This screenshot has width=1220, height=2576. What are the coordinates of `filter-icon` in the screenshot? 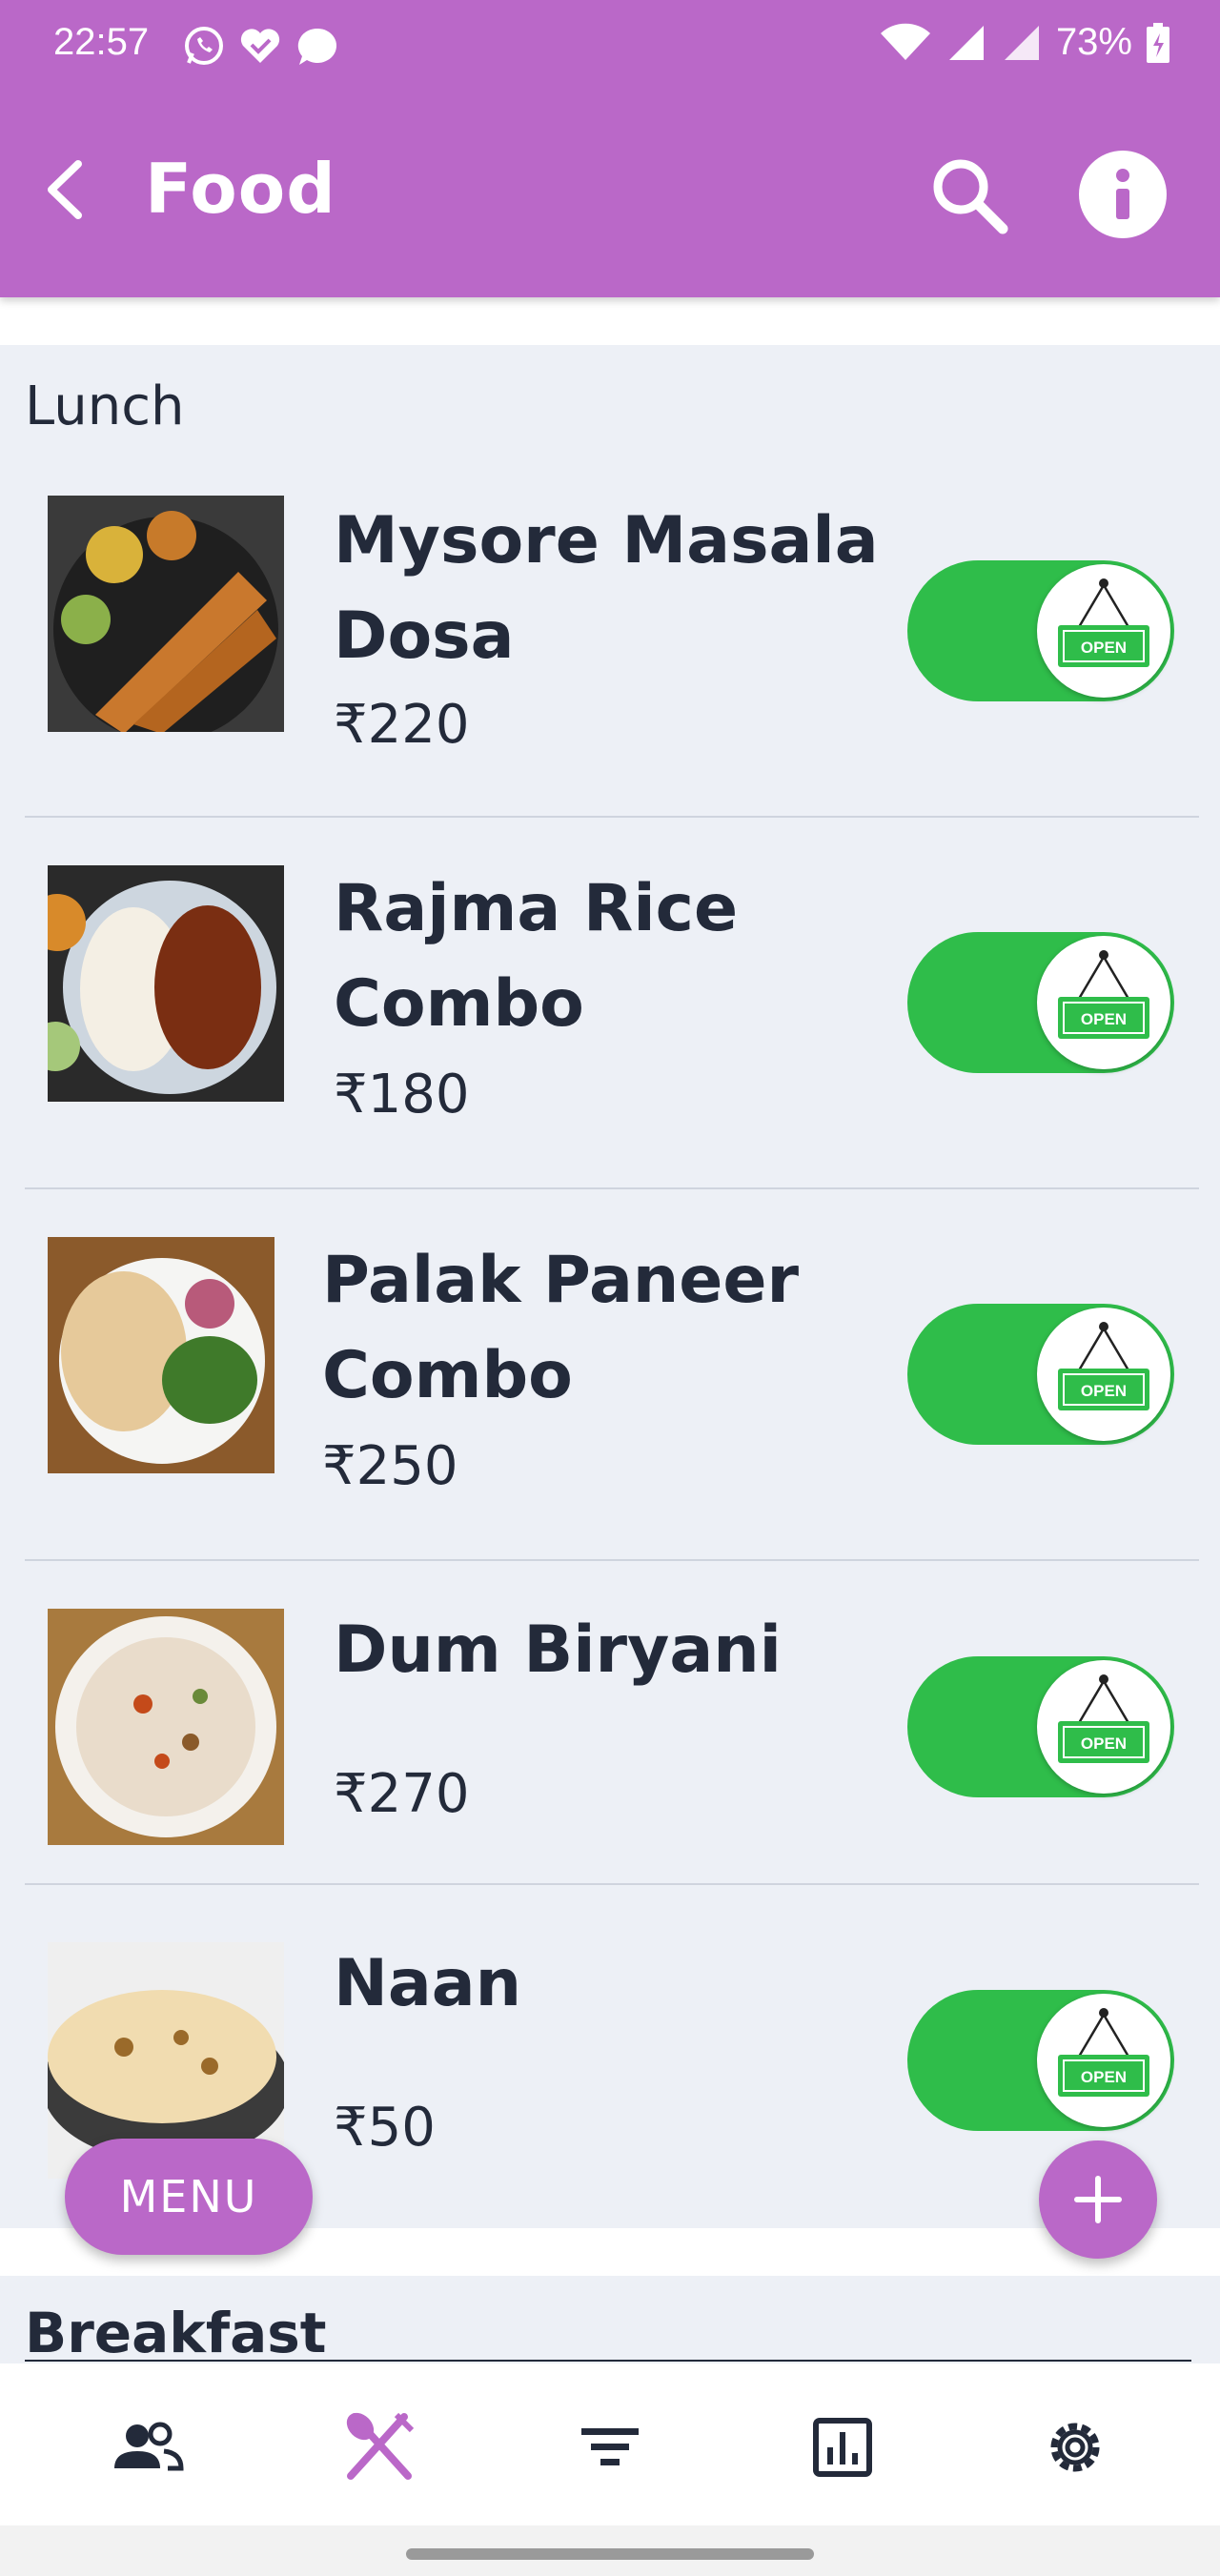 It's located at (610, 2447).